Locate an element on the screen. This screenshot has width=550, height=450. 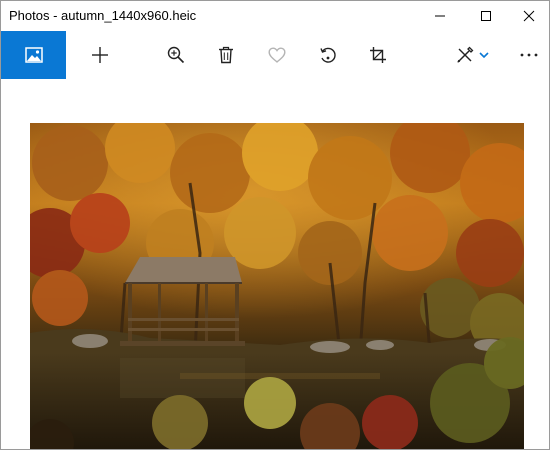
crop-button is located at coordinates (378, 55).